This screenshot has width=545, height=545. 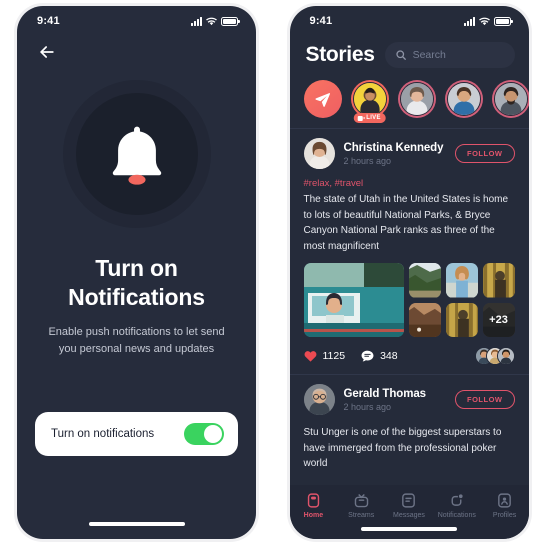 I want to click on gallery-main-image, so click(x=353, y=300).